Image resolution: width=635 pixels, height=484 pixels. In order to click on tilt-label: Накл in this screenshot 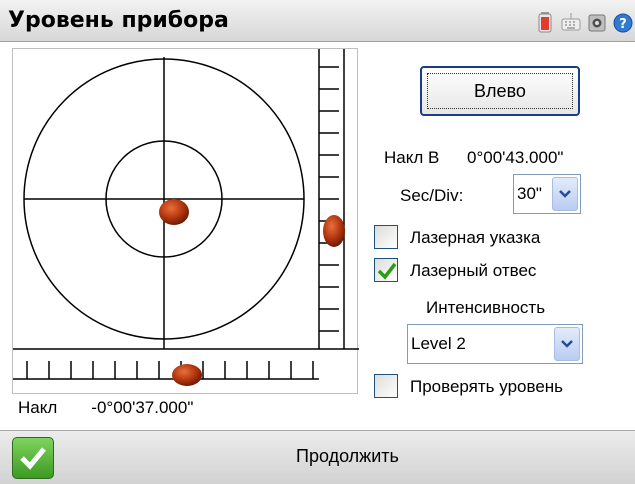, I will do `click(38, 407)`.